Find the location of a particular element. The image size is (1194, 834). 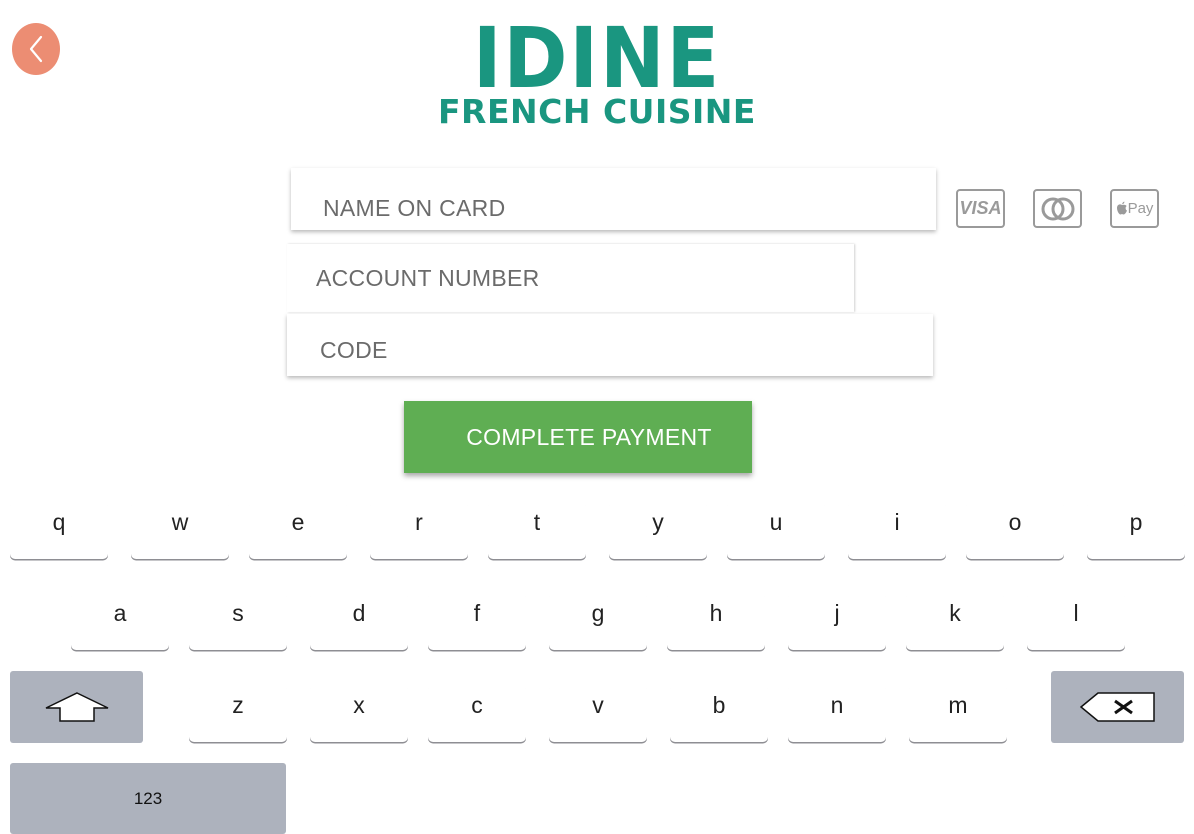

key-i: i is located at coordinates (897, 530).